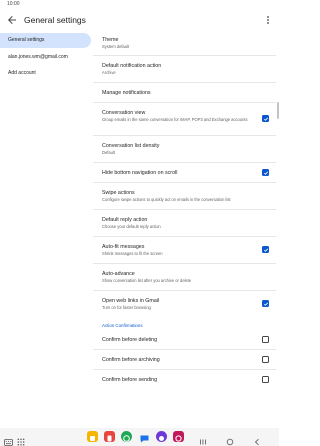  I want to click on app-bar: General settings, so click(139, 20).